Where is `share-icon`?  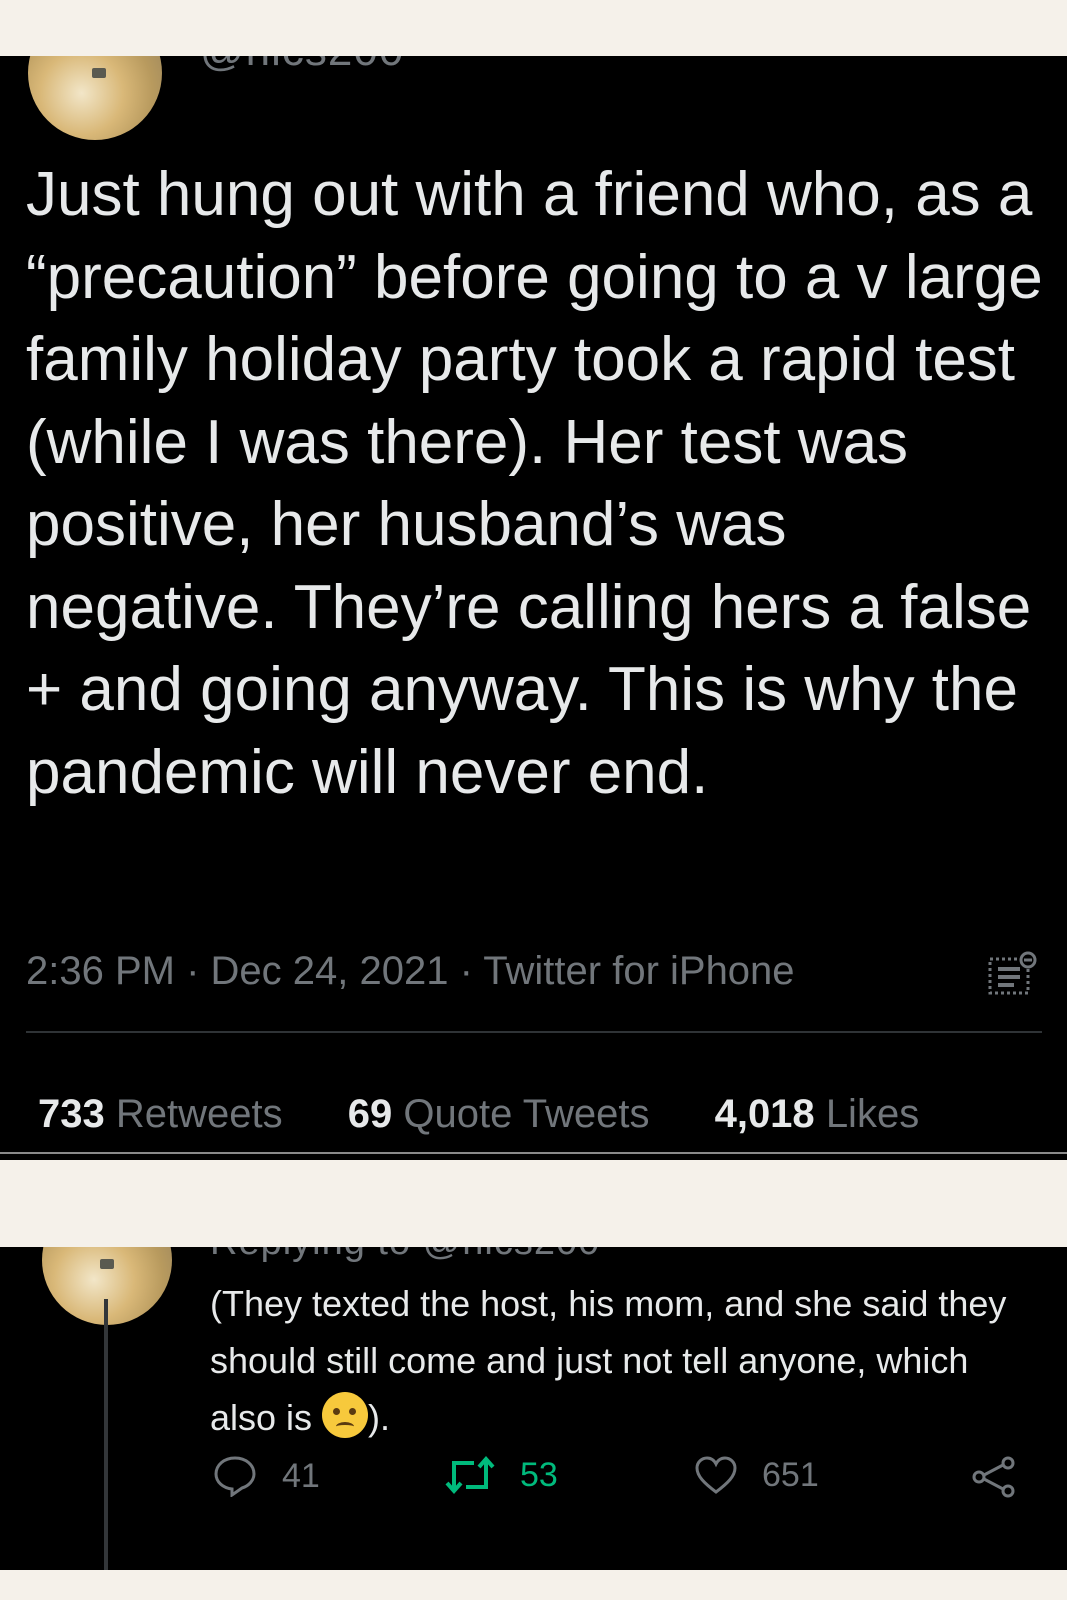
share-icon is located at coordinates (993, 1477).